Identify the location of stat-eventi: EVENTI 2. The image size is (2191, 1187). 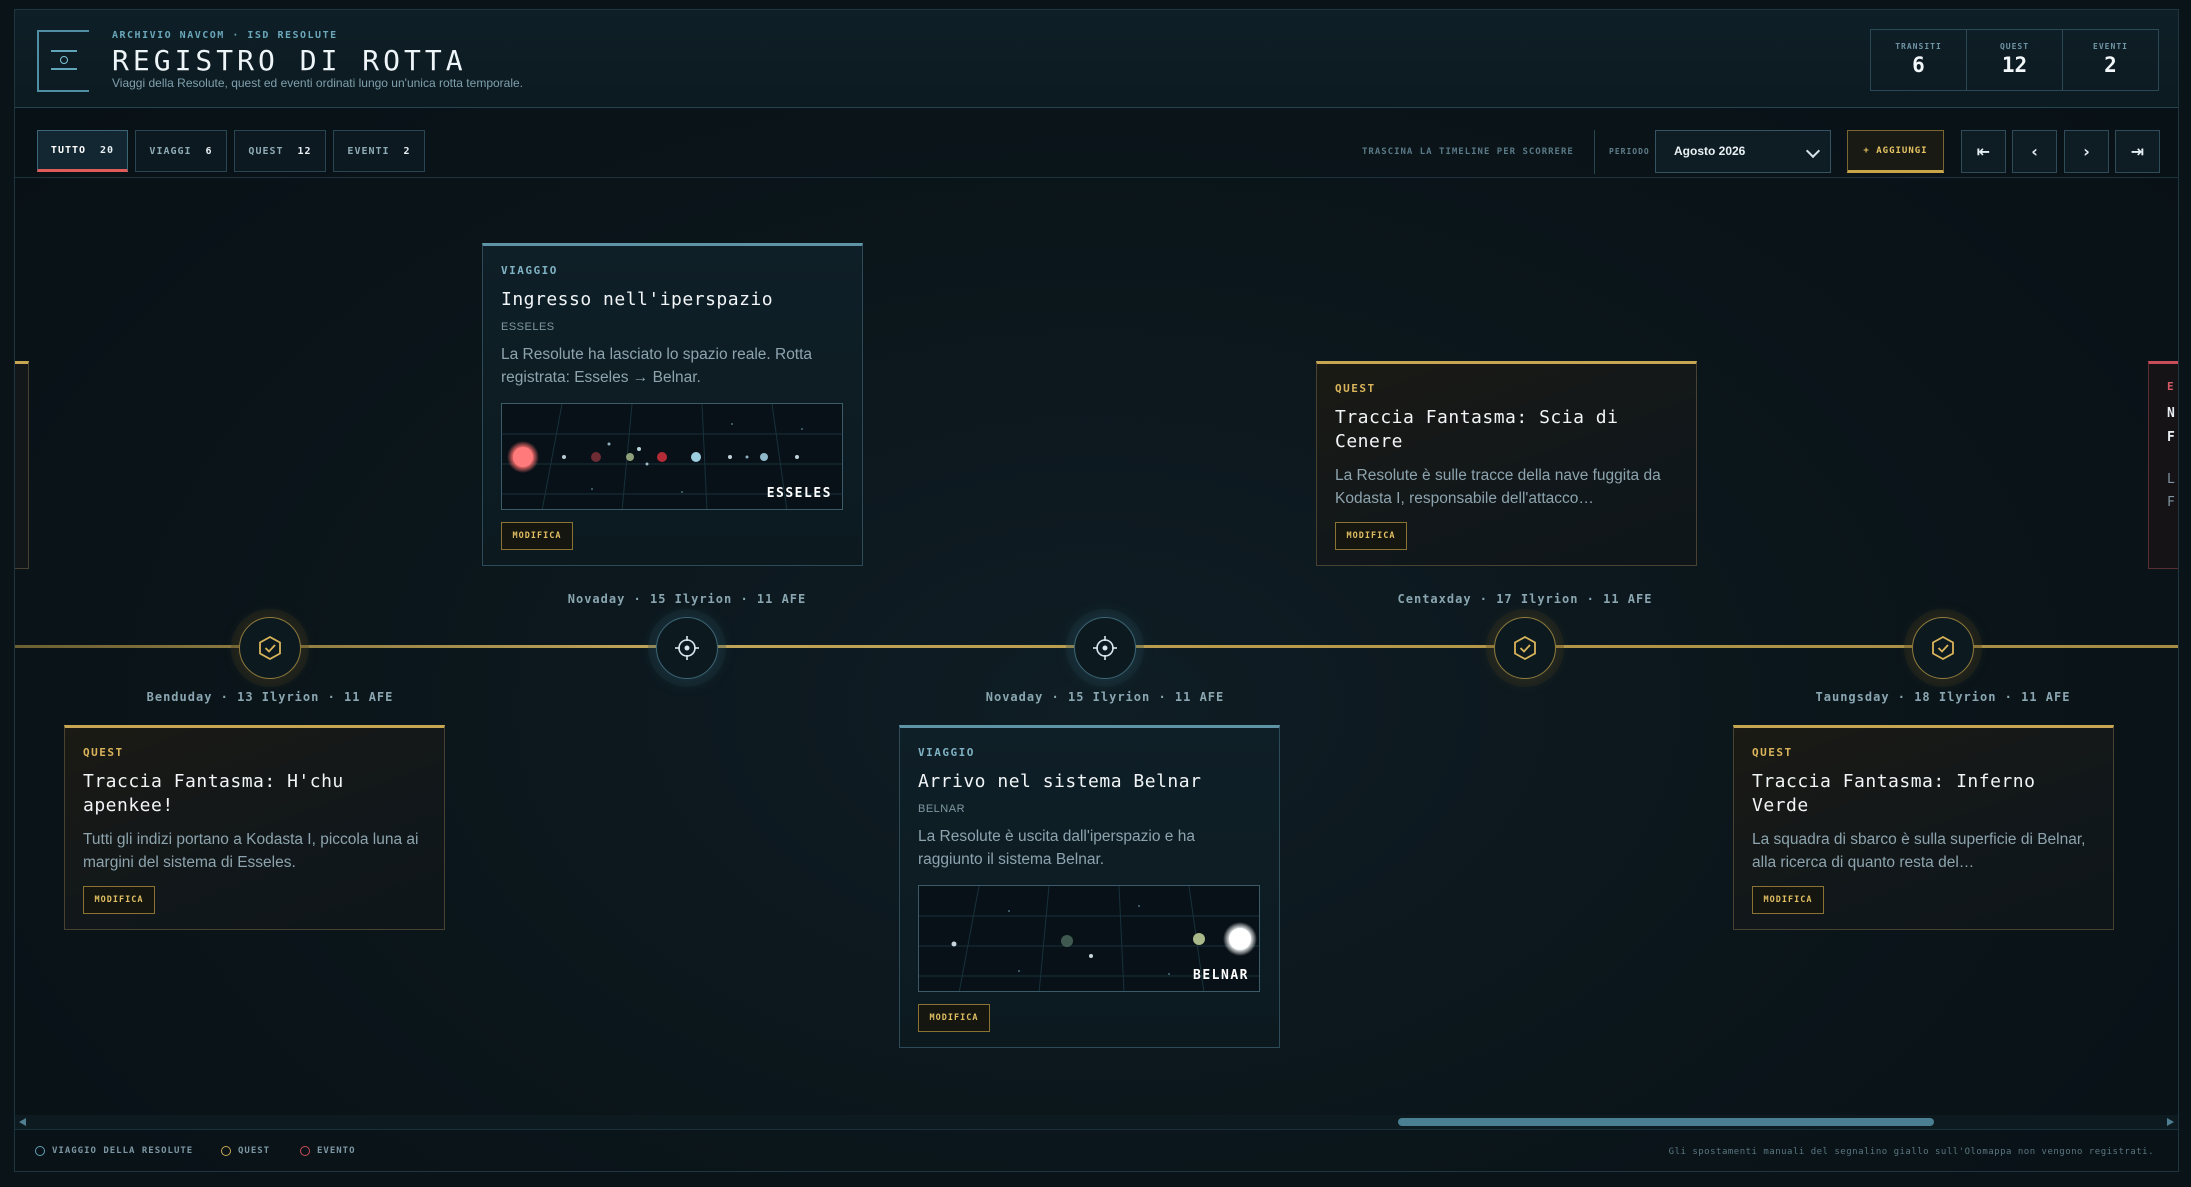
(2110, 60).